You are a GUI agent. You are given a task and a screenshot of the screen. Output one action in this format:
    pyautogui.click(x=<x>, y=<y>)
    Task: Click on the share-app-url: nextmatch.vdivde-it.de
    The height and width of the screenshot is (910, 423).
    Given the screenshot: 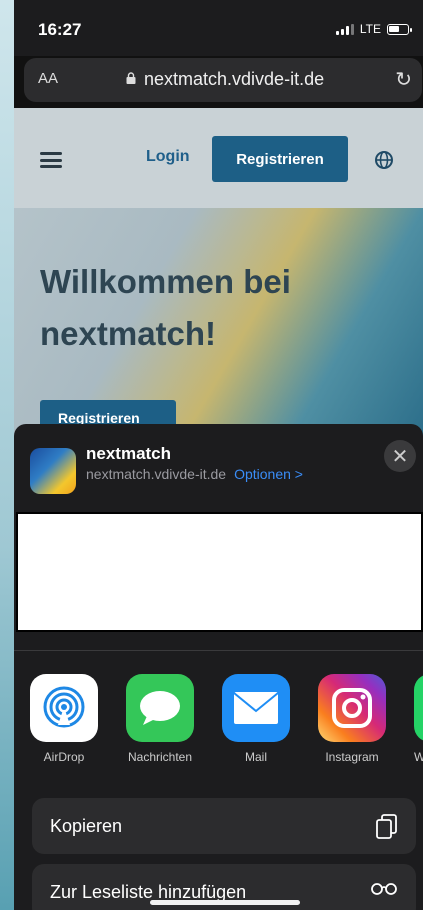 What is the action you would take?
    pyautogui.click(x=156, y=474)
    